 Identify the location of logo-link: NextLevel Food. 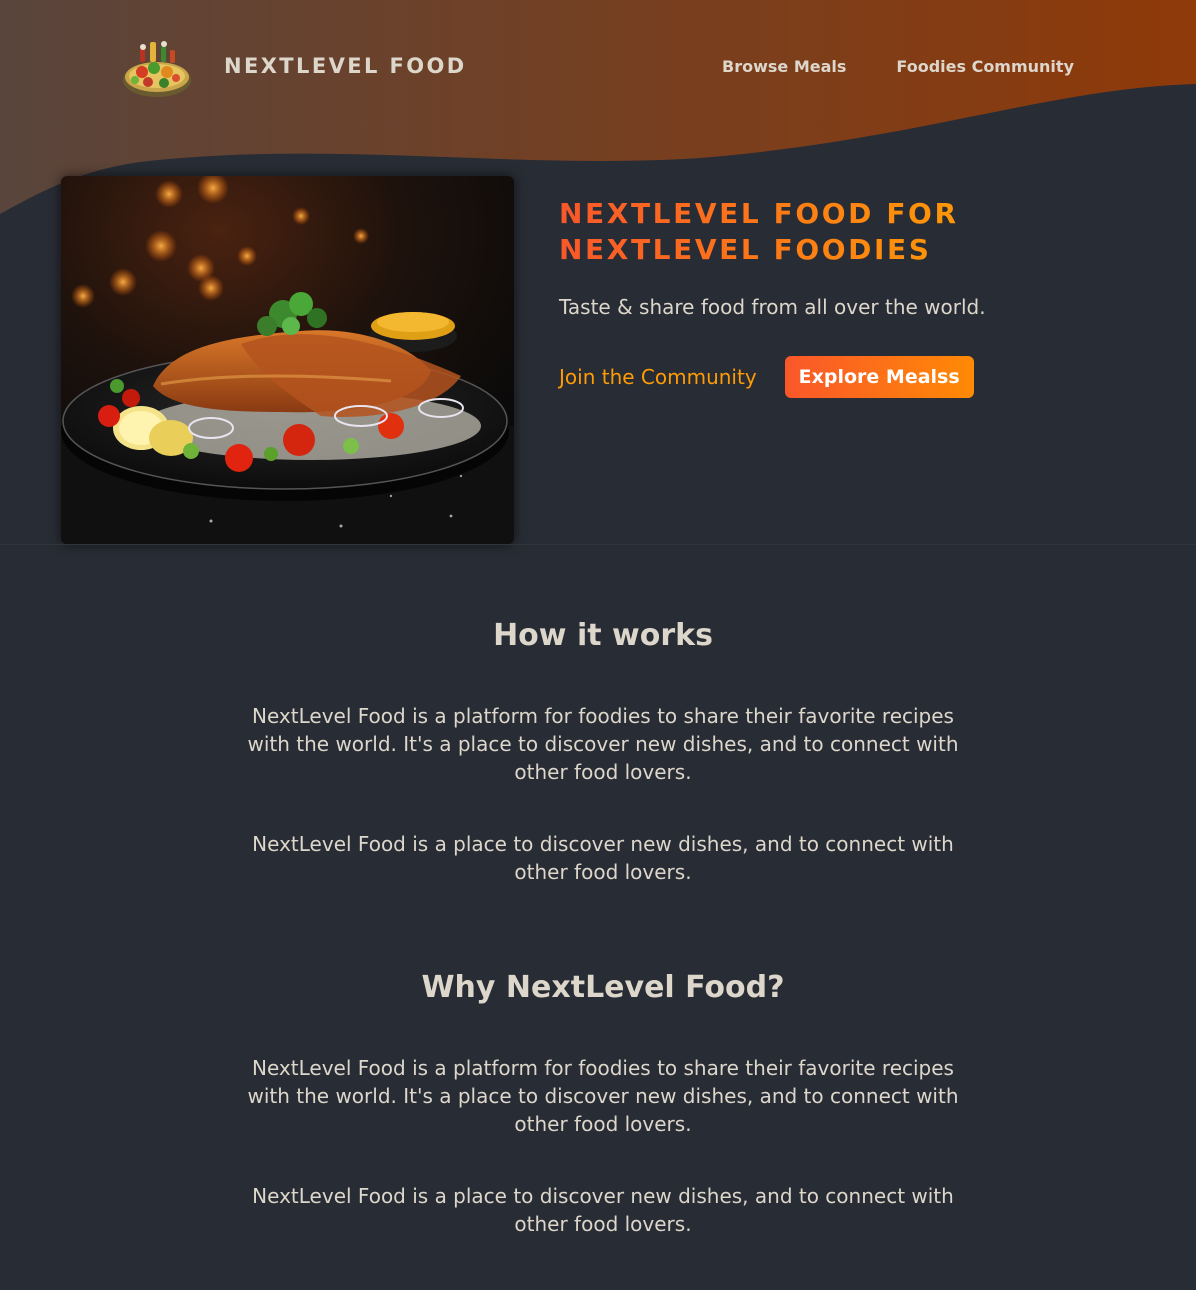
(293, 66).